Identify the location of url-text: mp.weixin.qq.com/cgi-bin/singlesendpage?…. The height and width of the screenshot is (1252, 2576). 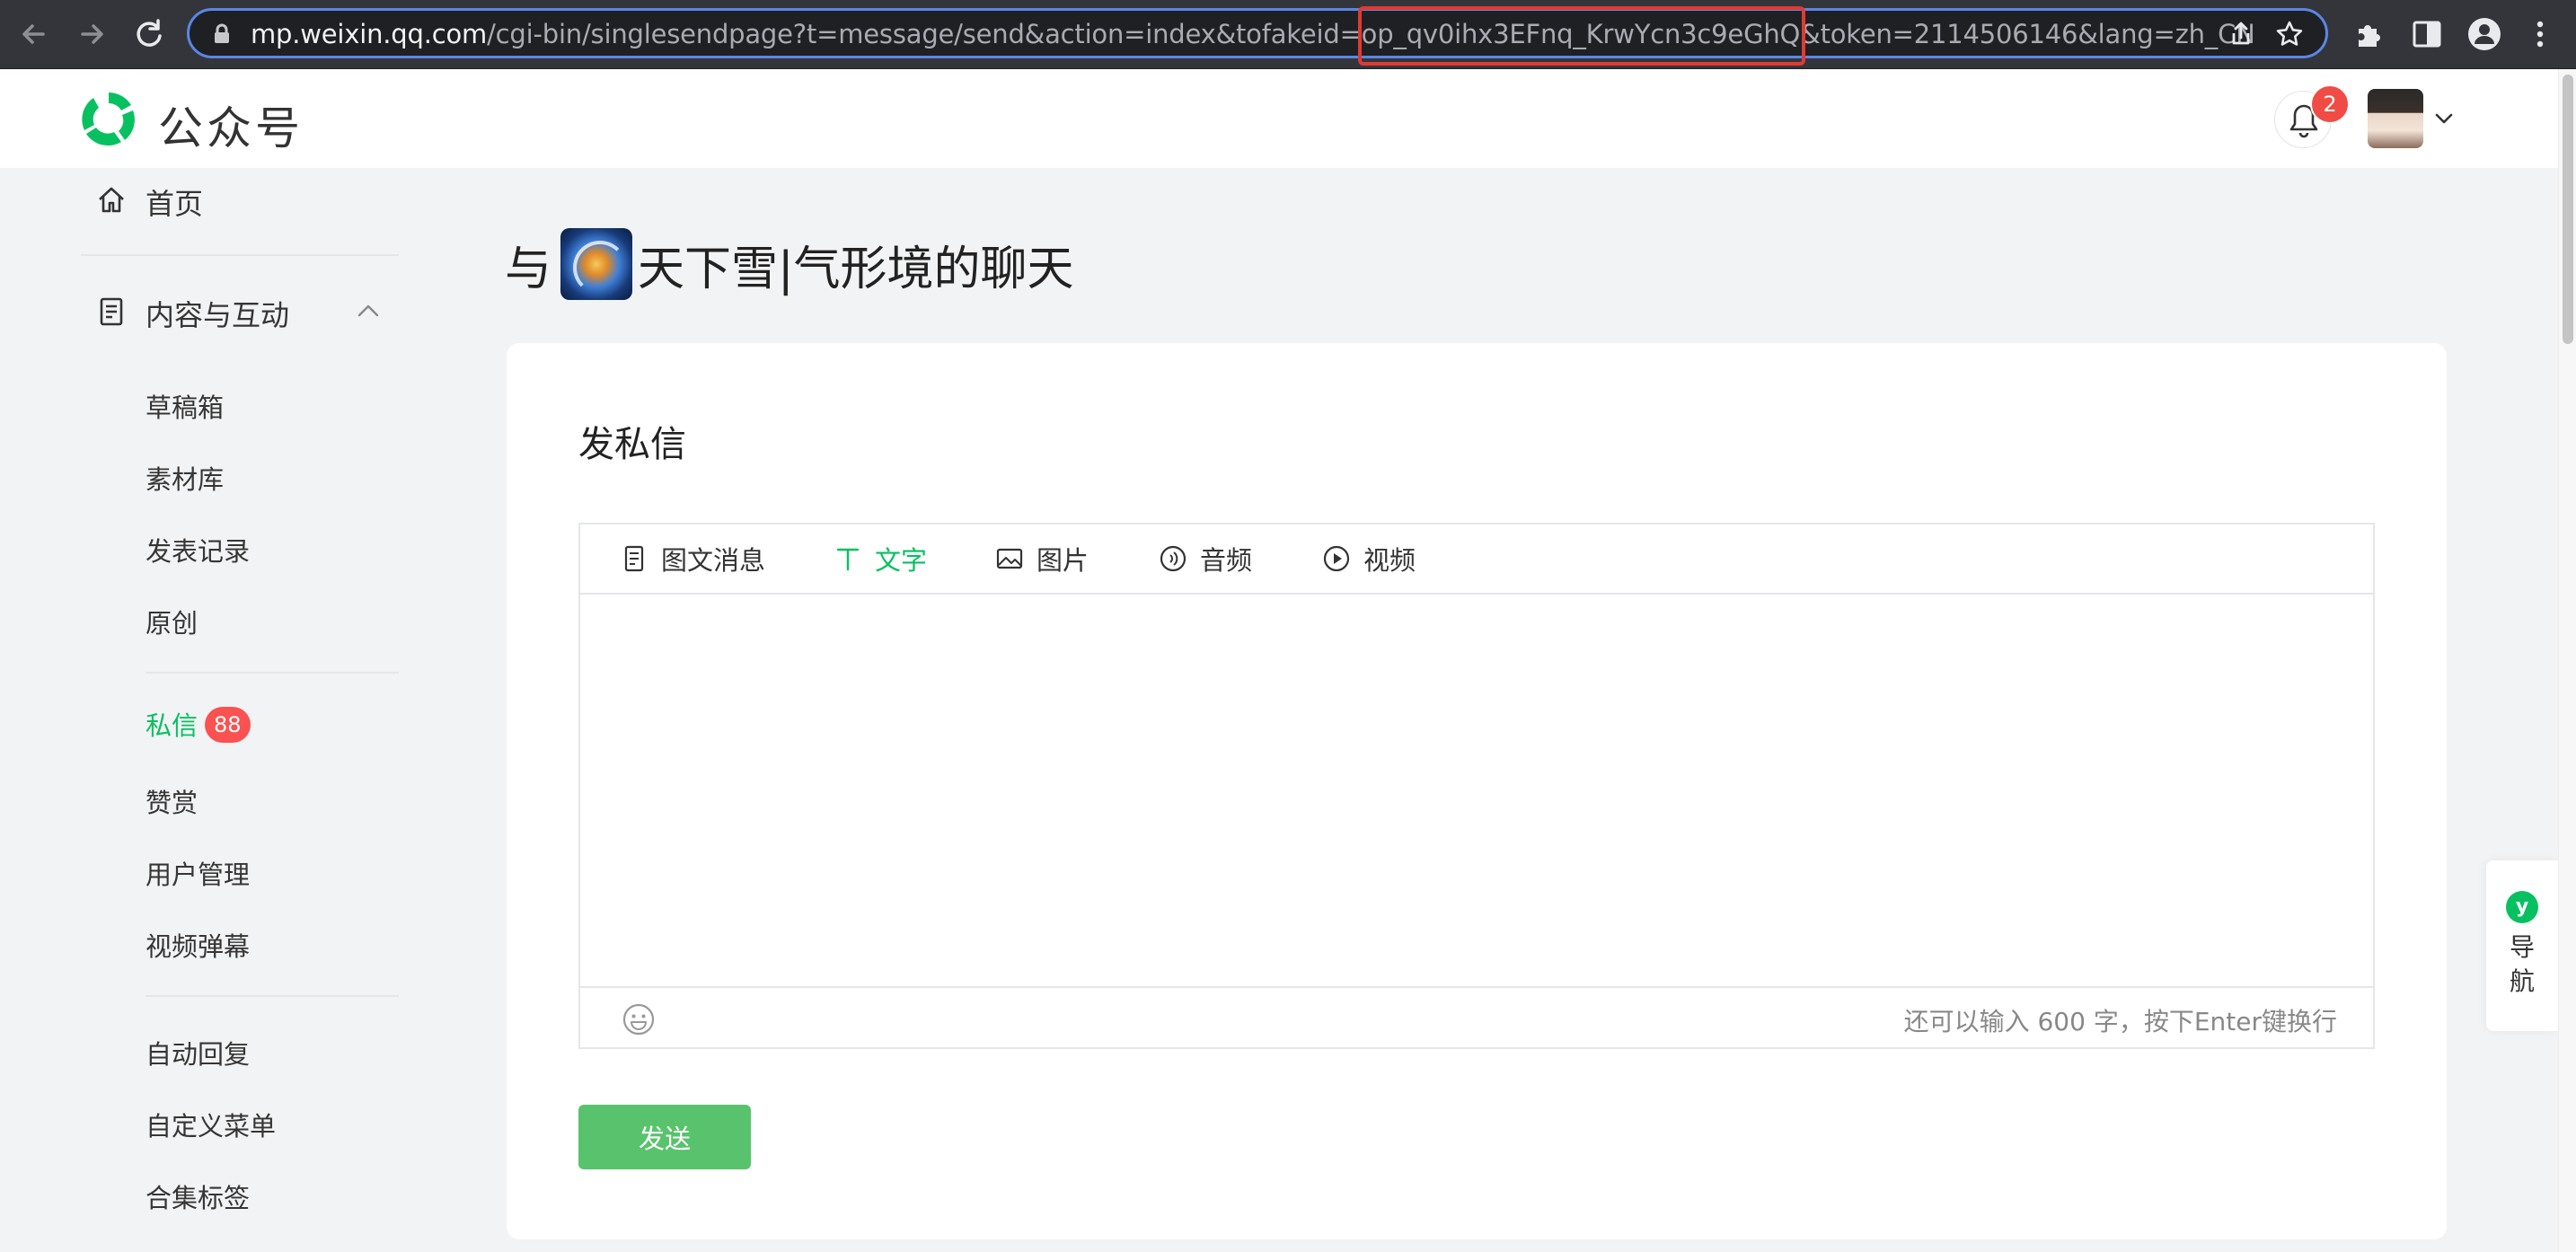
(1253, 34).